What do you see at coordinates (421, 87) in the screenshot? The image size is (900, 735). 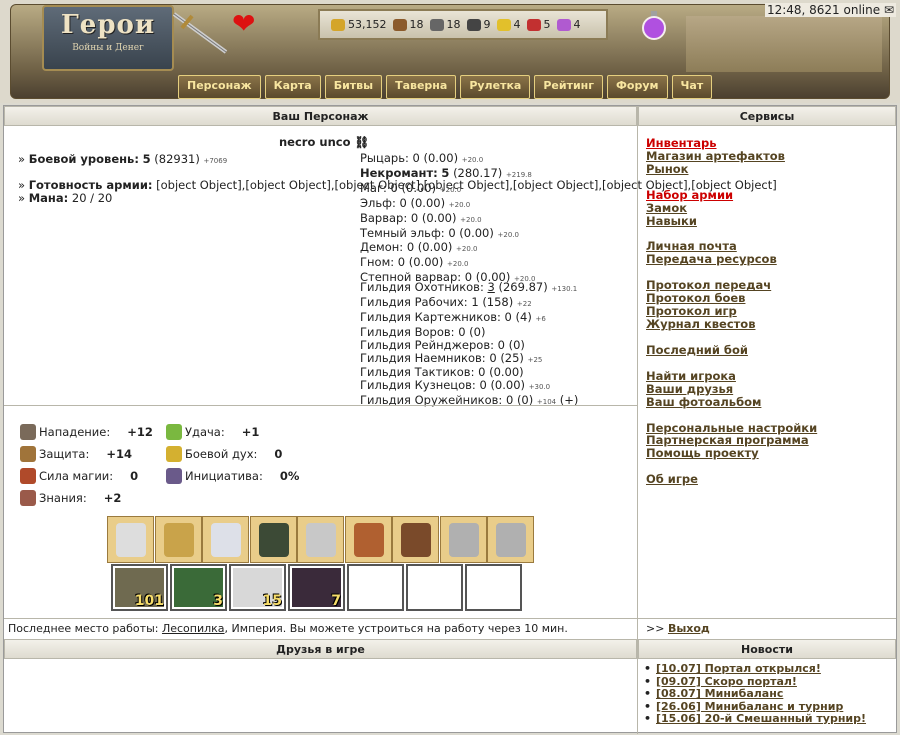 I see `nav-3: Таверна` at bounding box center [421, 87].